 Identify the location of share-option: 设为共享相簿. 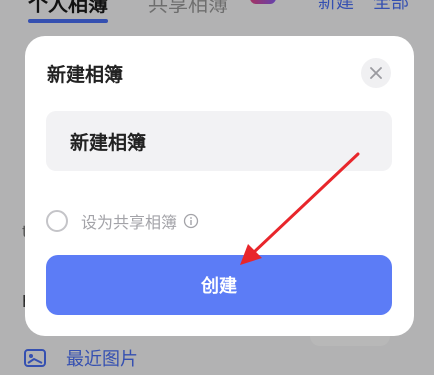
(122, 221).